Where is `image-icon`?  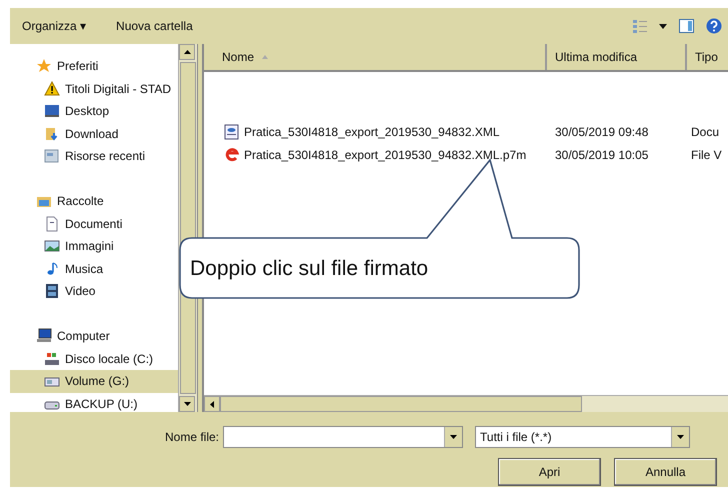
image-icon is located at coordinates (52, 246).